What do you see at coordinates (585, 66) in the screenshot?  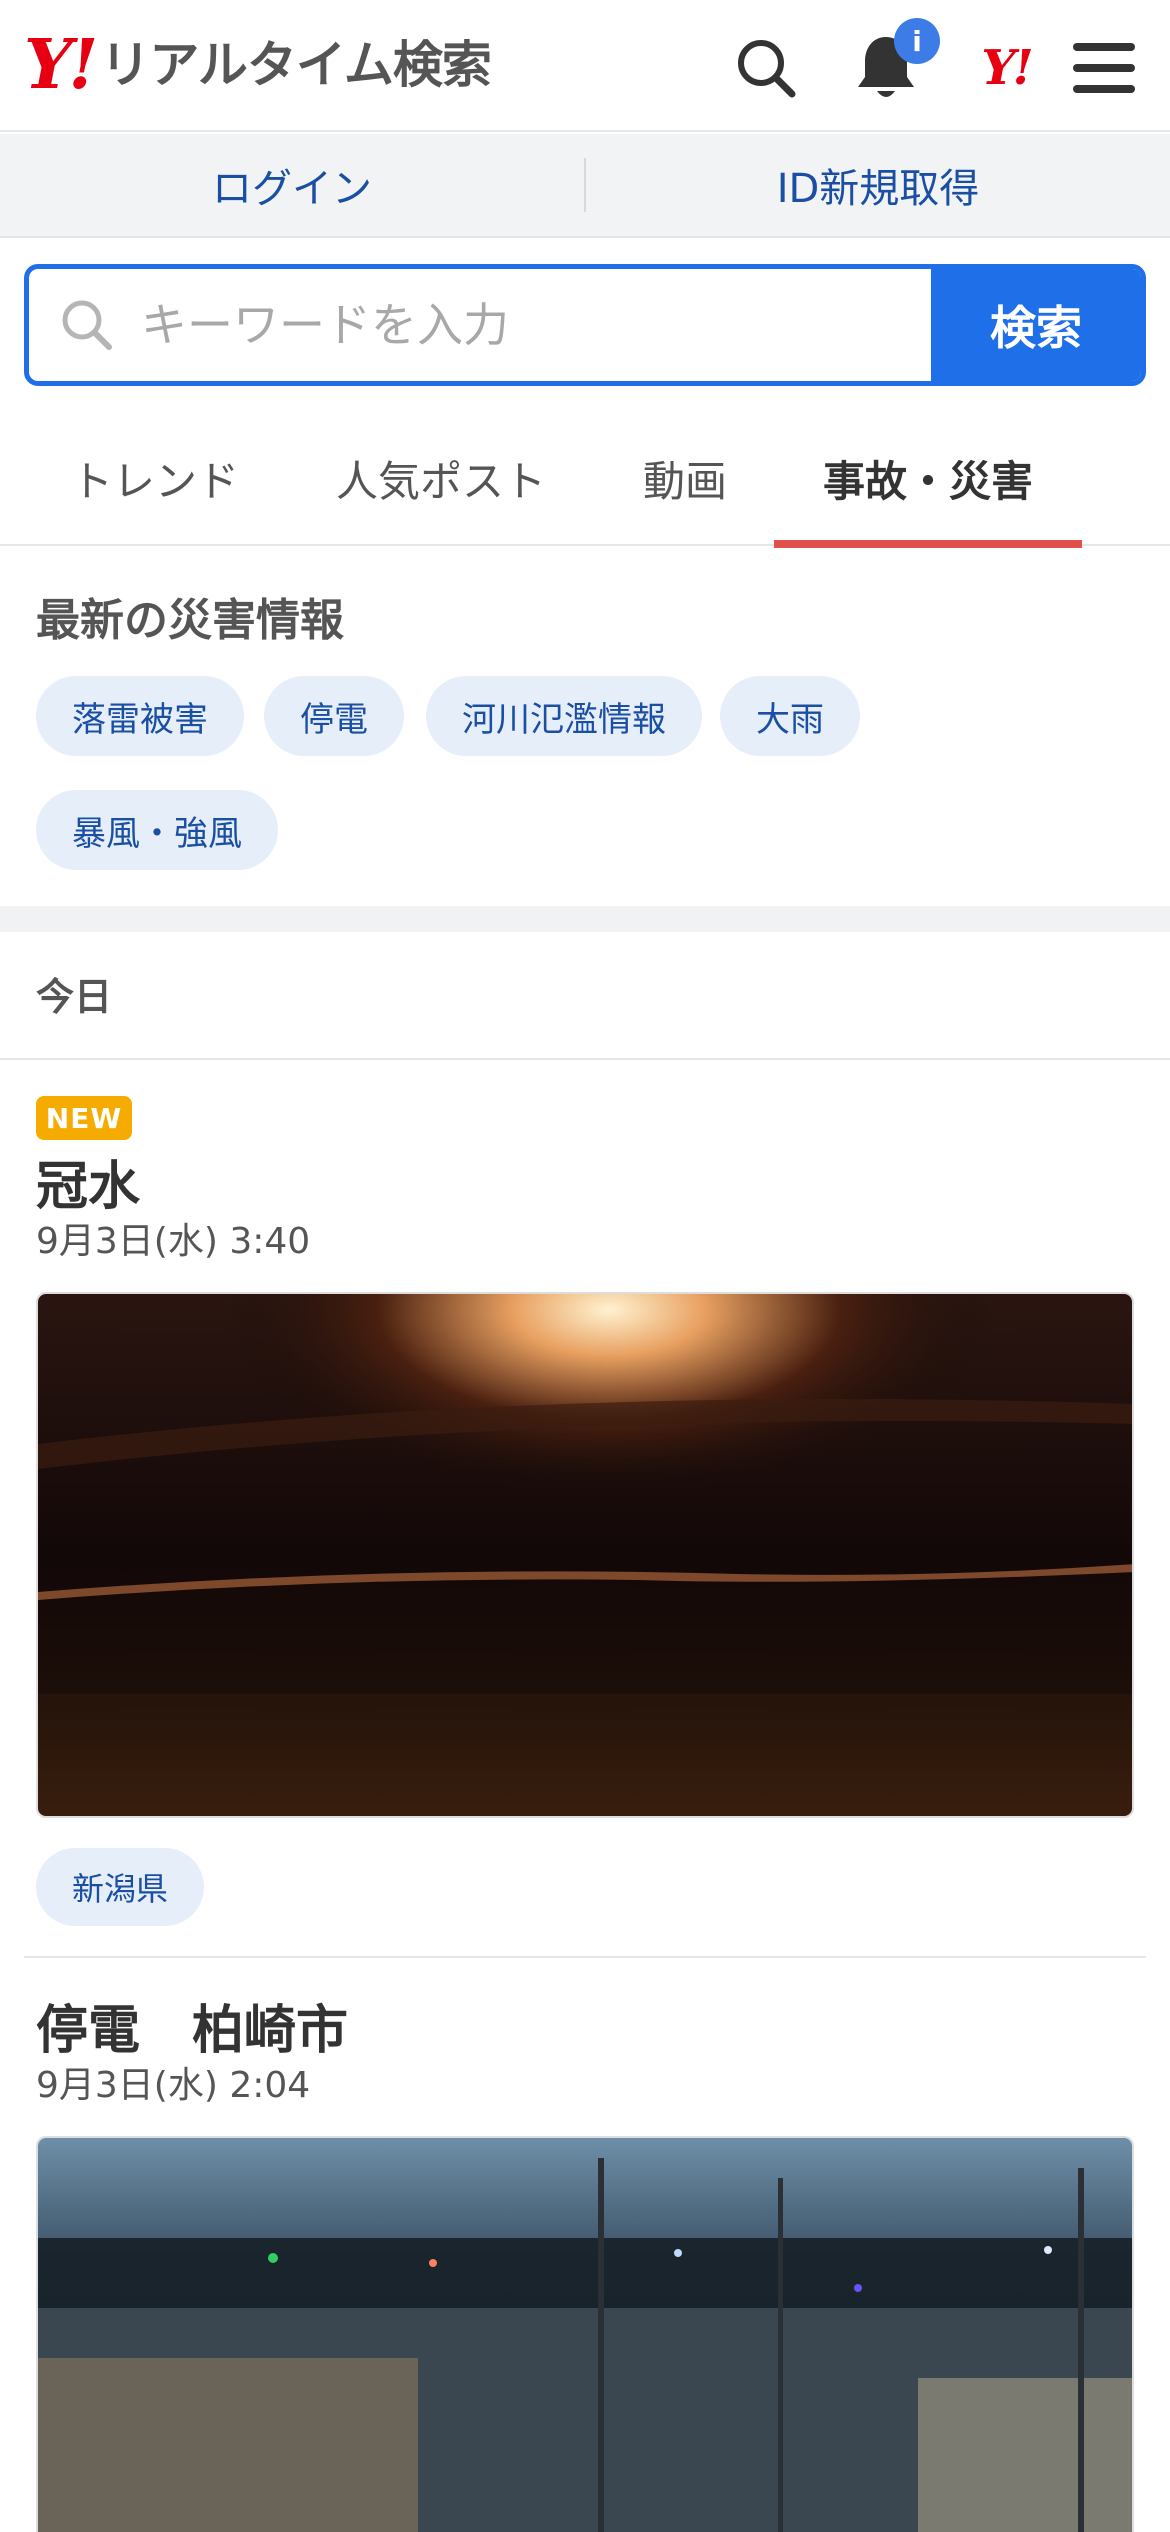 I see `app-header: Y! リアルタイム検索 i Y!` at bounding box center [585, 66].